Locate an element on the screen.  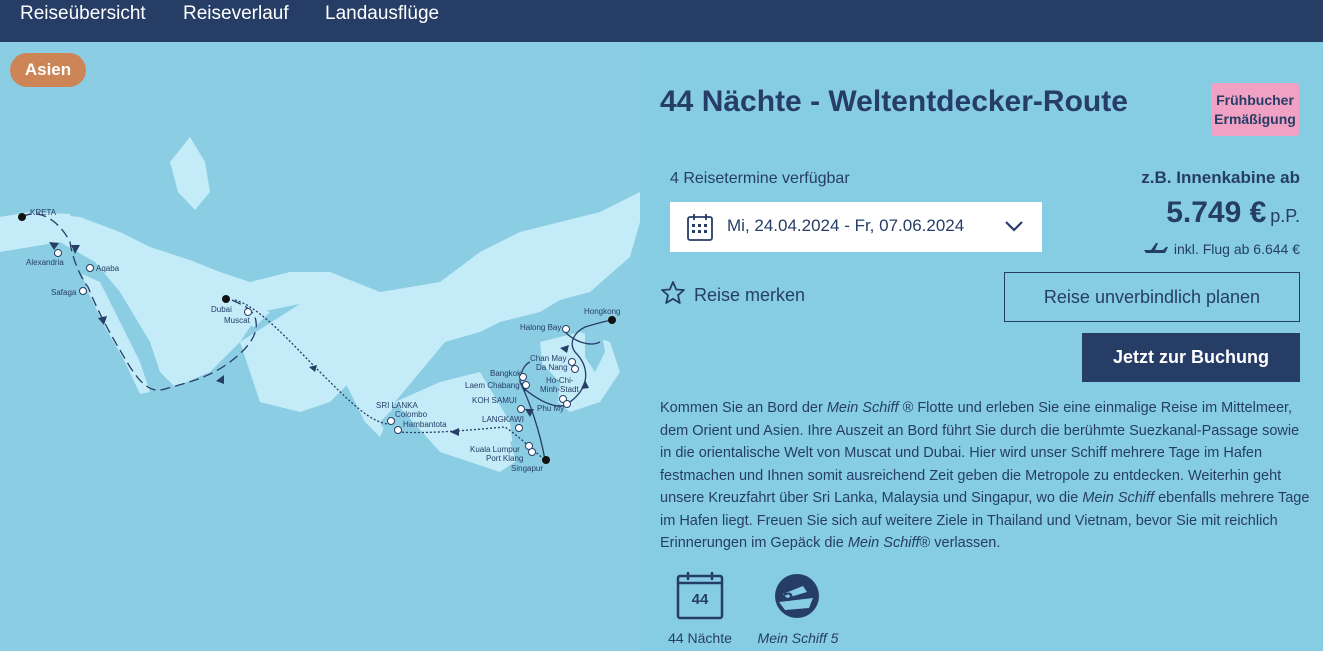
port-label: Aqaba is located at coordinates (108, 268).